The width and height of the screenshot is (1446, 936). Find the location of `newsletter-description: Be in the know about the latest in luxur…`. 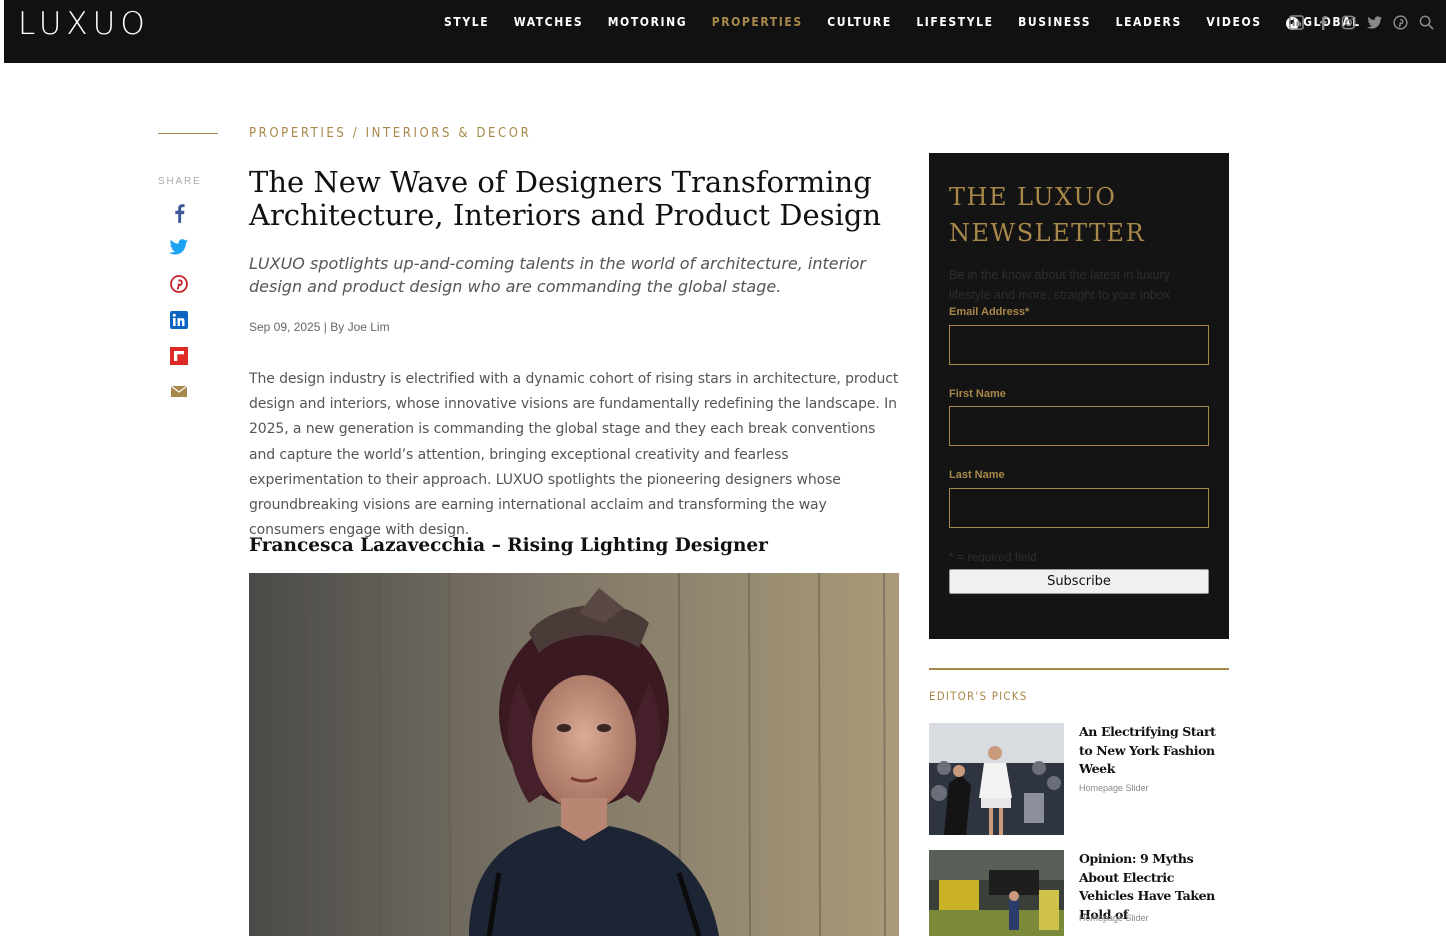

newsletter-description: Be in the know about the latest in luxur… is located at coordinates (1059, 285).